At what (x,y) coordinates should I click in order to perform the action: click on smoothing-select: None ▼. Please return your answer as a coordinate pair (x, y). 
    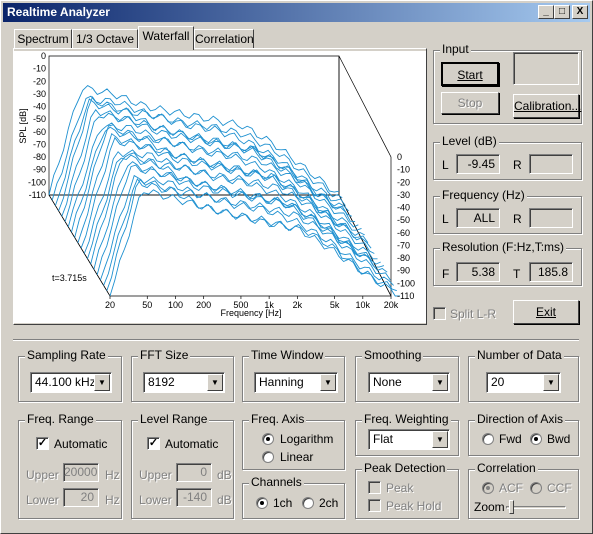
    Looking at the image, I should click on (409, 382).